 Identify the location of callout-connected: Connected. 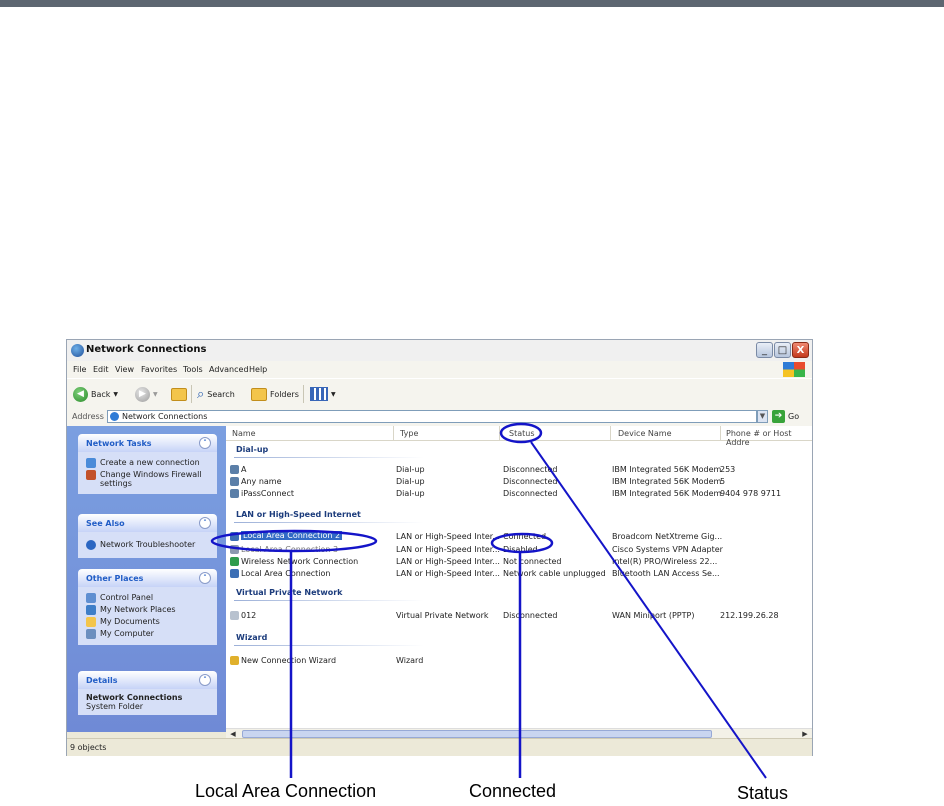
(513, 791).